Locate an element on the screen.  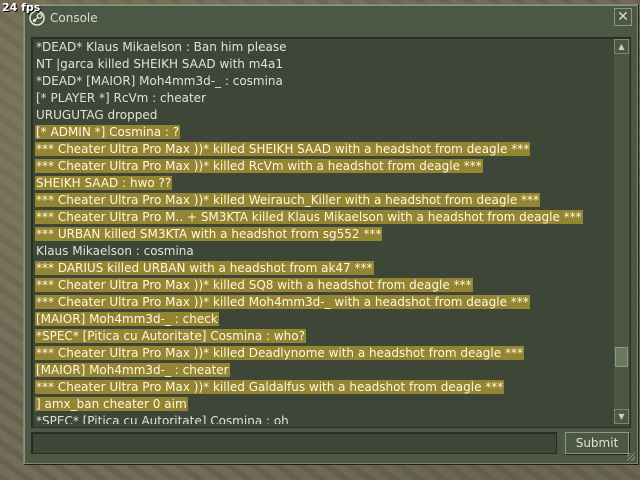
arrow-up-icon: ▲ is located at coordinates (621, 46).